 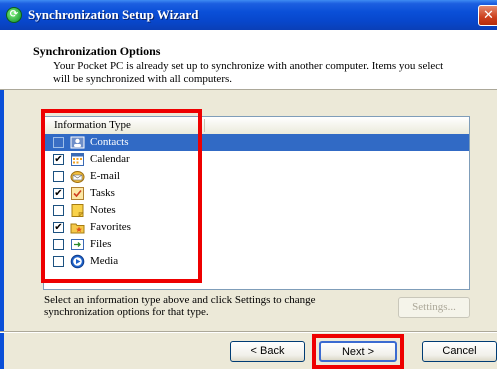 I want to click on back-button: < Back, so click(x=267, y=351).